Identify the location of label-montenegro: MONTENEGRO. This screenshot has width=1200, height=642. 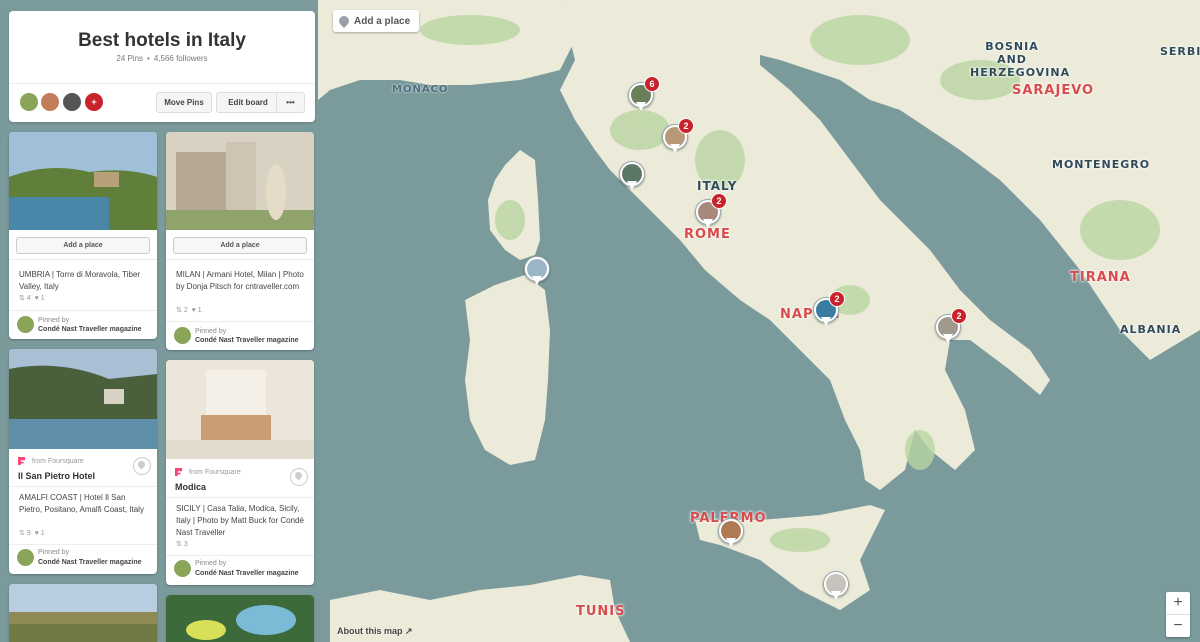
(1101, 164).